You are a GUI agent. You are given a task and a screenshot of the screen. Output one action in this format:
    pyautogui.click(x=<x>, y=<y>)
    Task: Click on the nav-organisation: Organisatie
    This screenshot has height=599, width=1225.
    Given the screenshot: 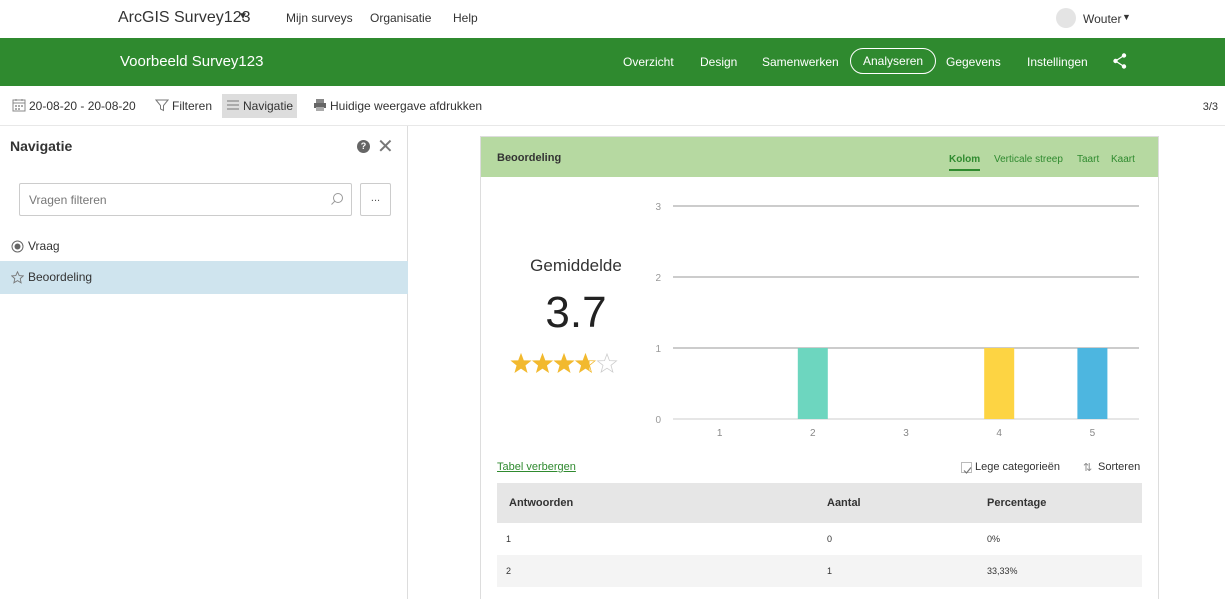 What is the action you would take?
    pyautogui.click(x=400, y=18)
    